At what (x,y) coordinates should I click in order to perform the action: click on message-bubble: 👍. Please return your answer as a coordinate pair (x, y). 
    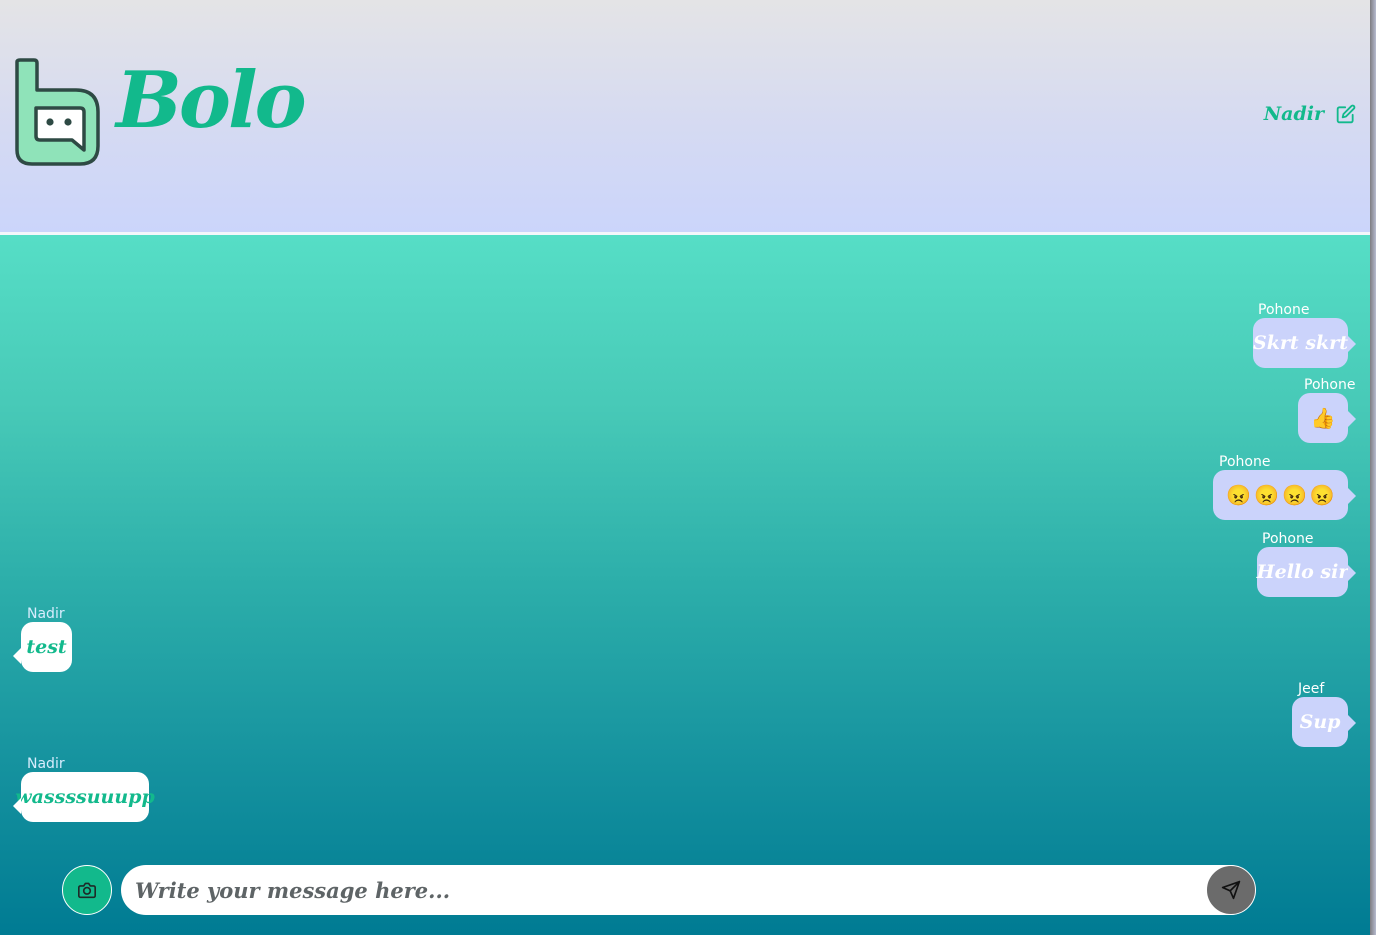
    Looking at the image, I should click on (1323, 418).